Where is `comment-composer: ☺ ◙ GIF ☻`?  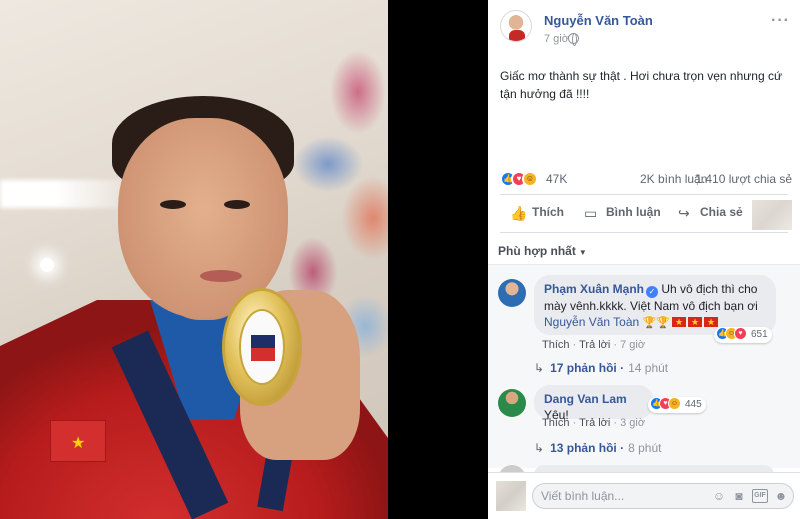
comment-composer: ☺ ◙ GIF ☻ is located at coordinates (644, 495).